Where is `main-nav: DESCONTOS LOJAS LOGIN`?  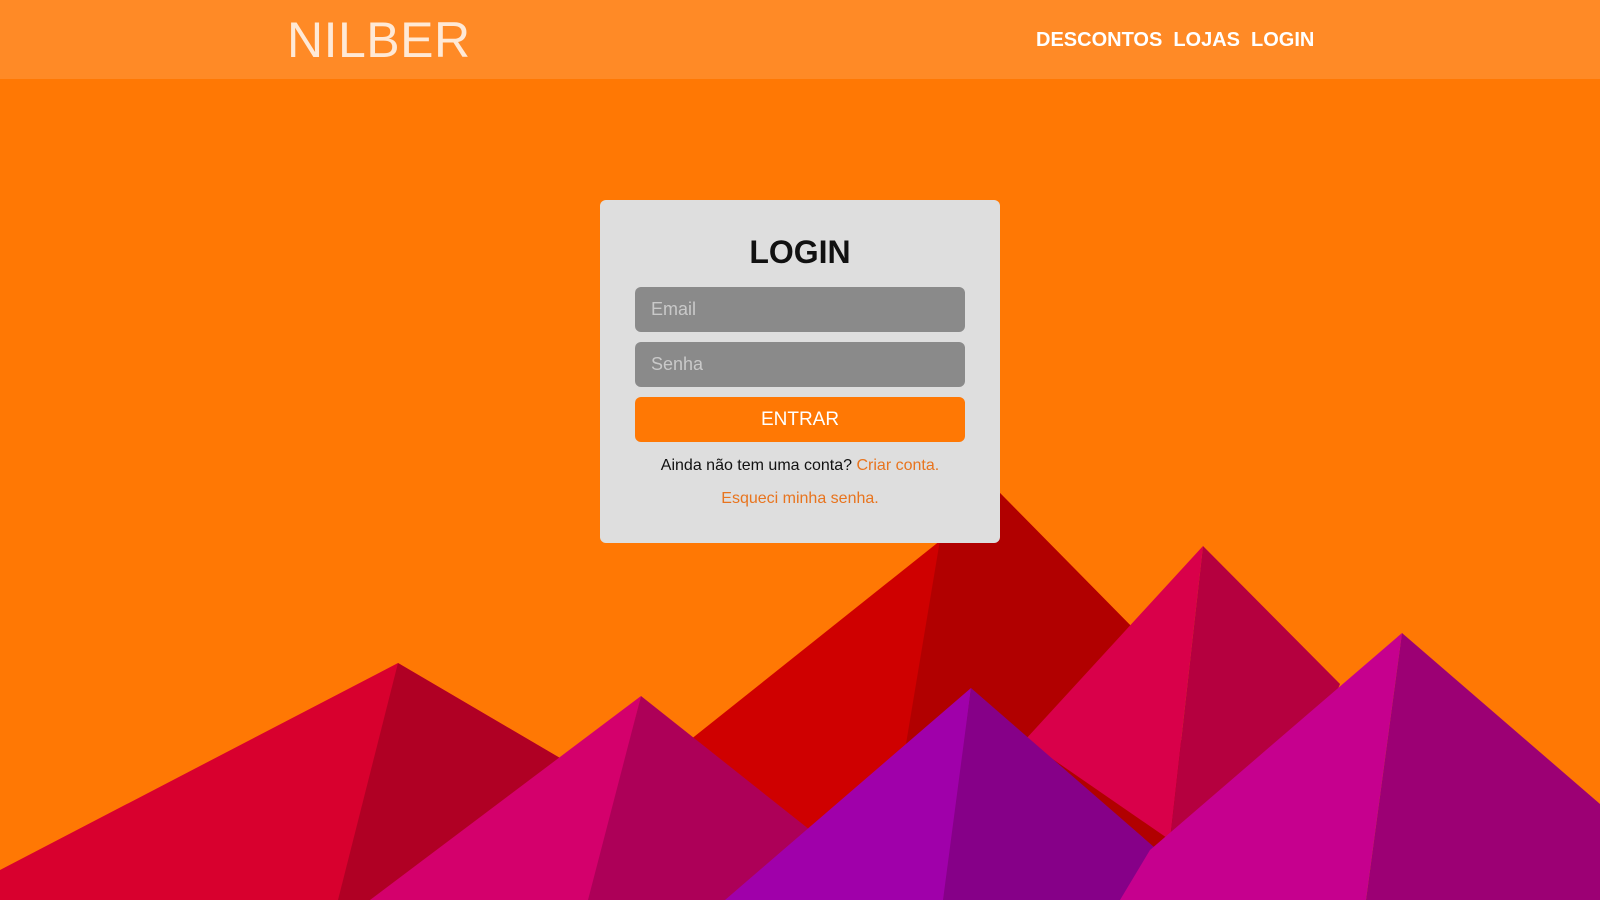 main-nav: DESCONTOS LOJAS LOGIN is located at coordinates (1175, 40).